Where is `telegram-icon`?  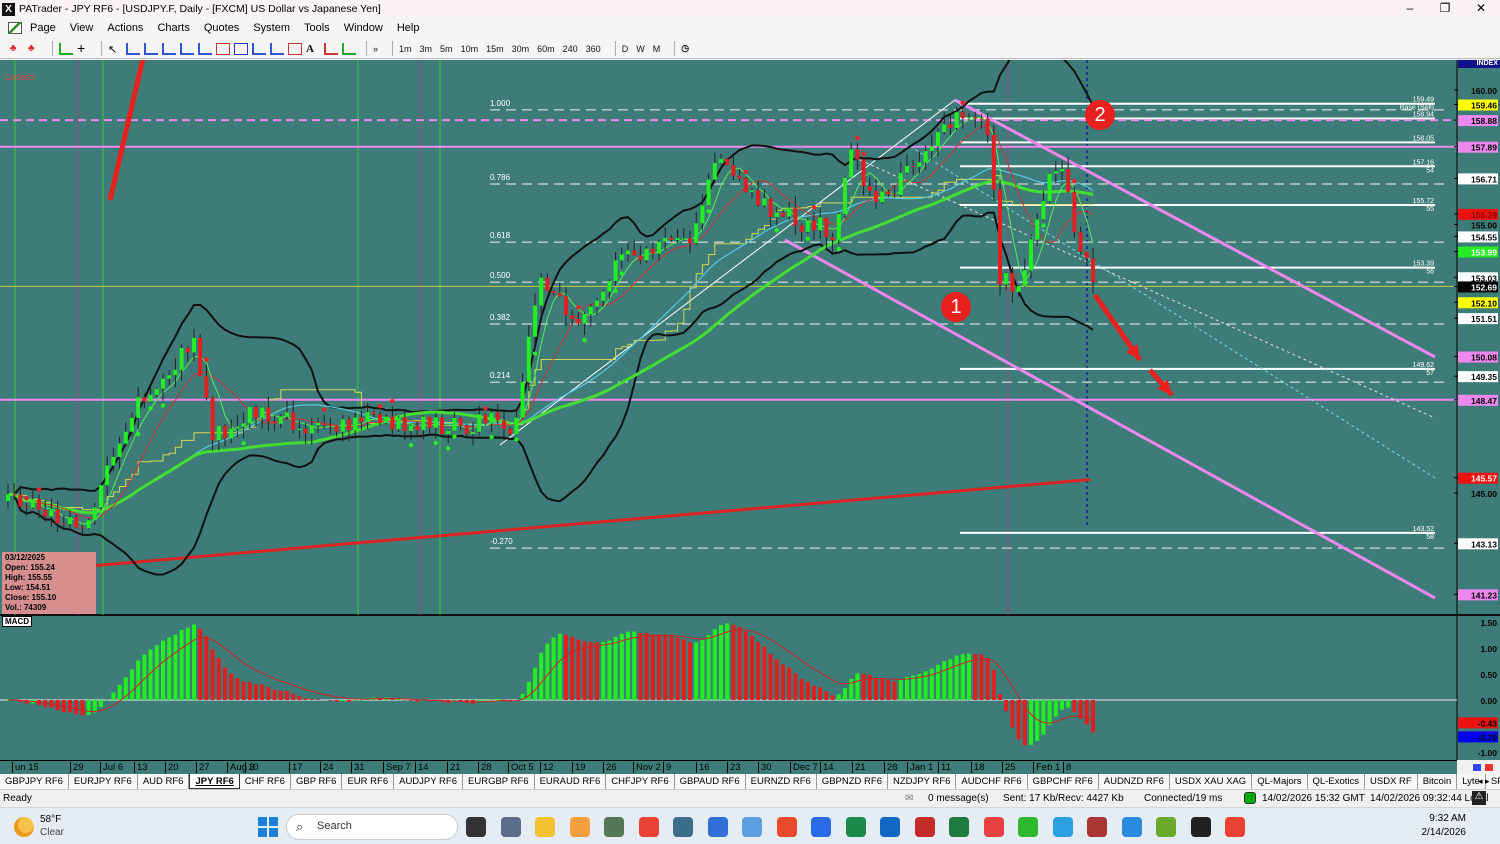
telegram-icon is located at coordinates (1062, 827).